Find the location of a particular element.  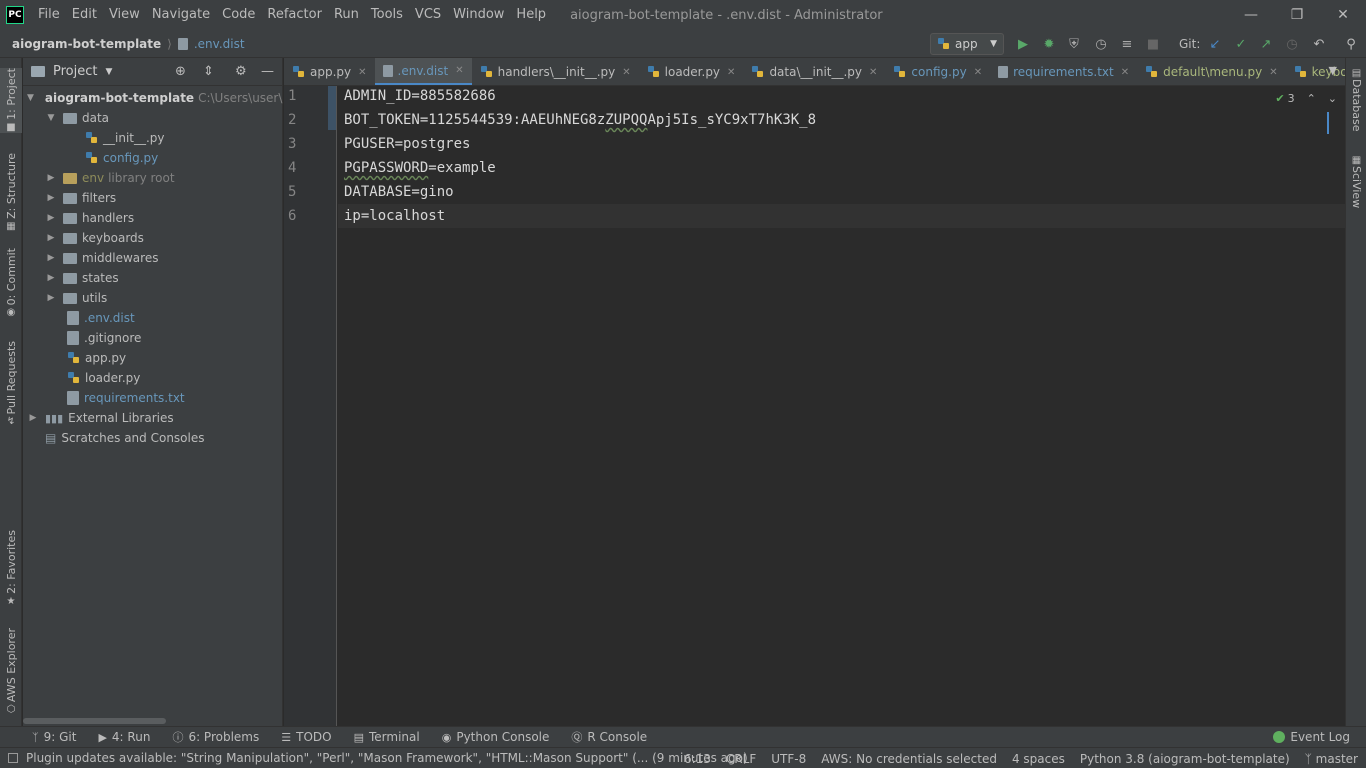

inspection-widget: ✔ 3 ⌃ ⌄ is located at coordinates (1306, 98).